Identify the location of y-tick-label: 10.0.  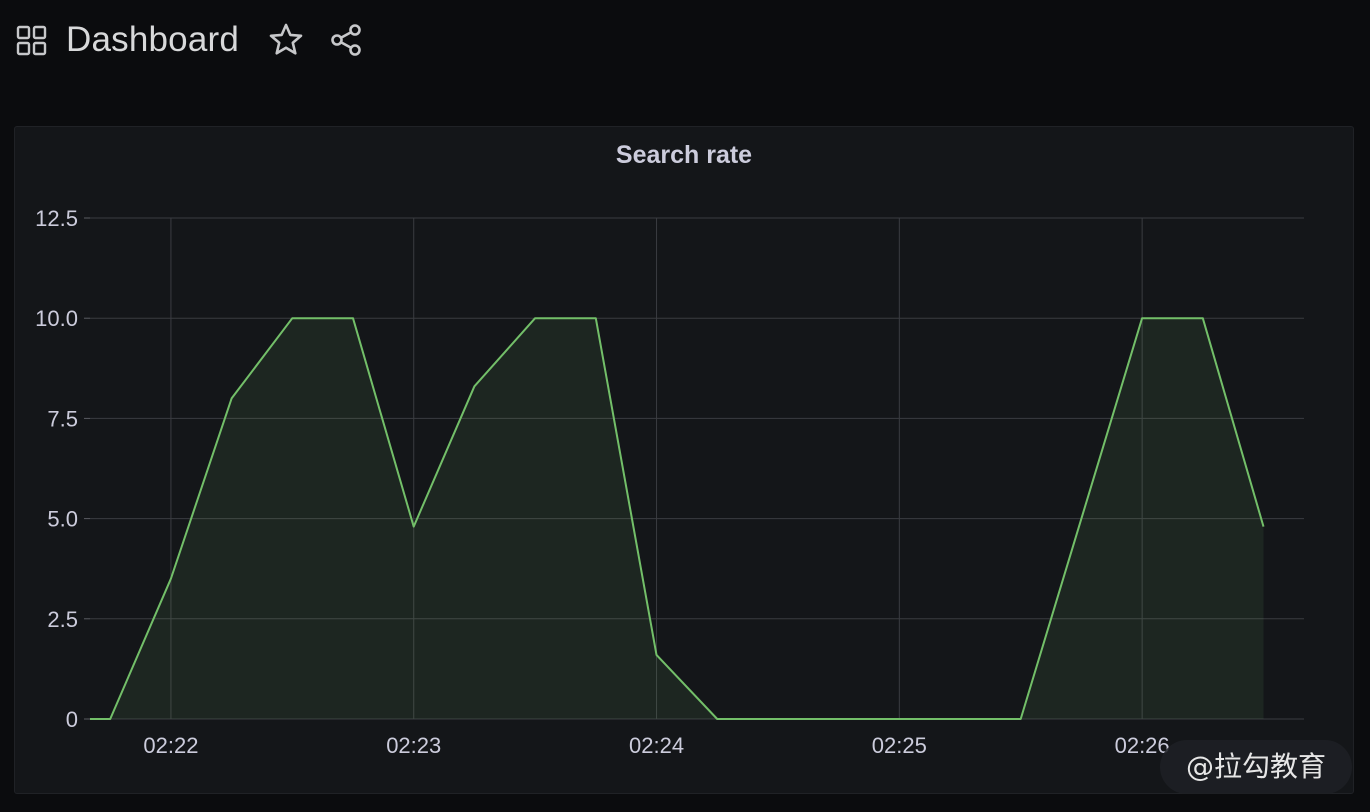
(56, 318).